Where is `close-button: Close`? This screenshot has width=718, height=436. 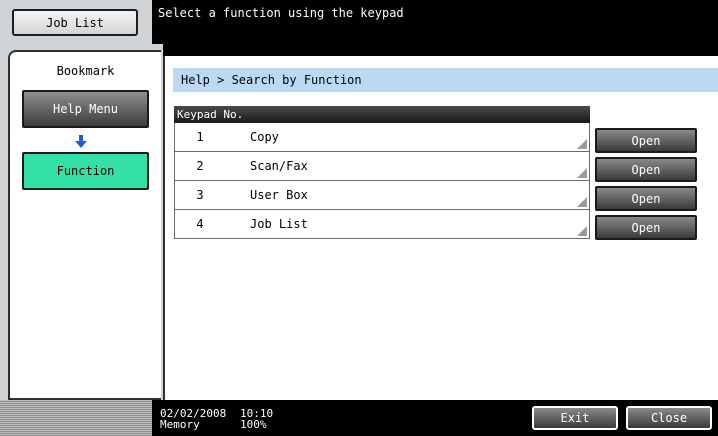 close-button: Close is located at coordinates (669, 418).